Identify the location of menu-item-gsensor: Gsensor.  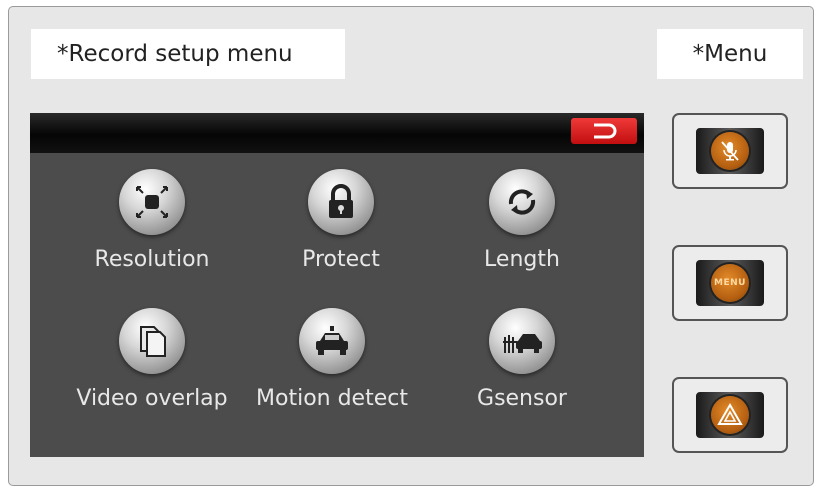
(522, 359).